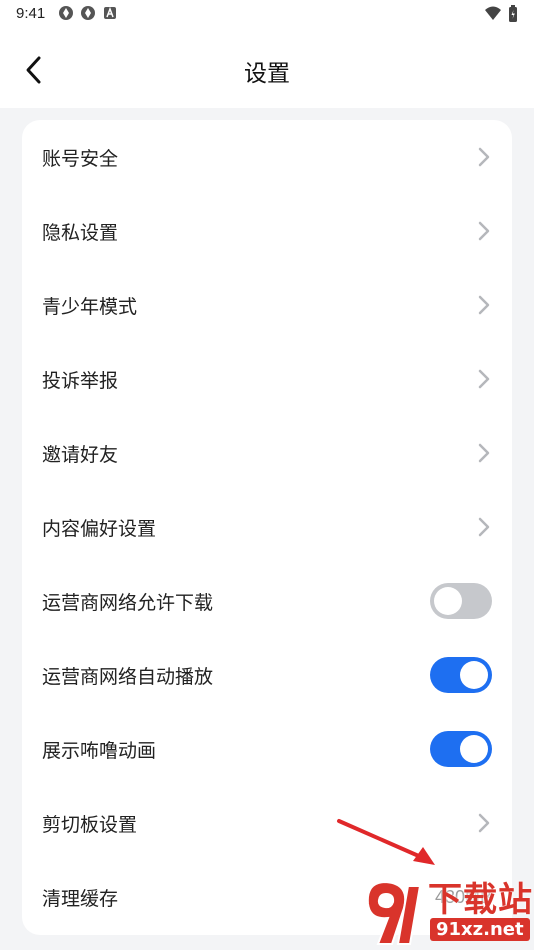 This screenshot has width=534, height=950. What do you see at coordinates (80, 233) in the screenshot?
I see `settings-item-label: 隐私设置` at bounding box center [80, 233].